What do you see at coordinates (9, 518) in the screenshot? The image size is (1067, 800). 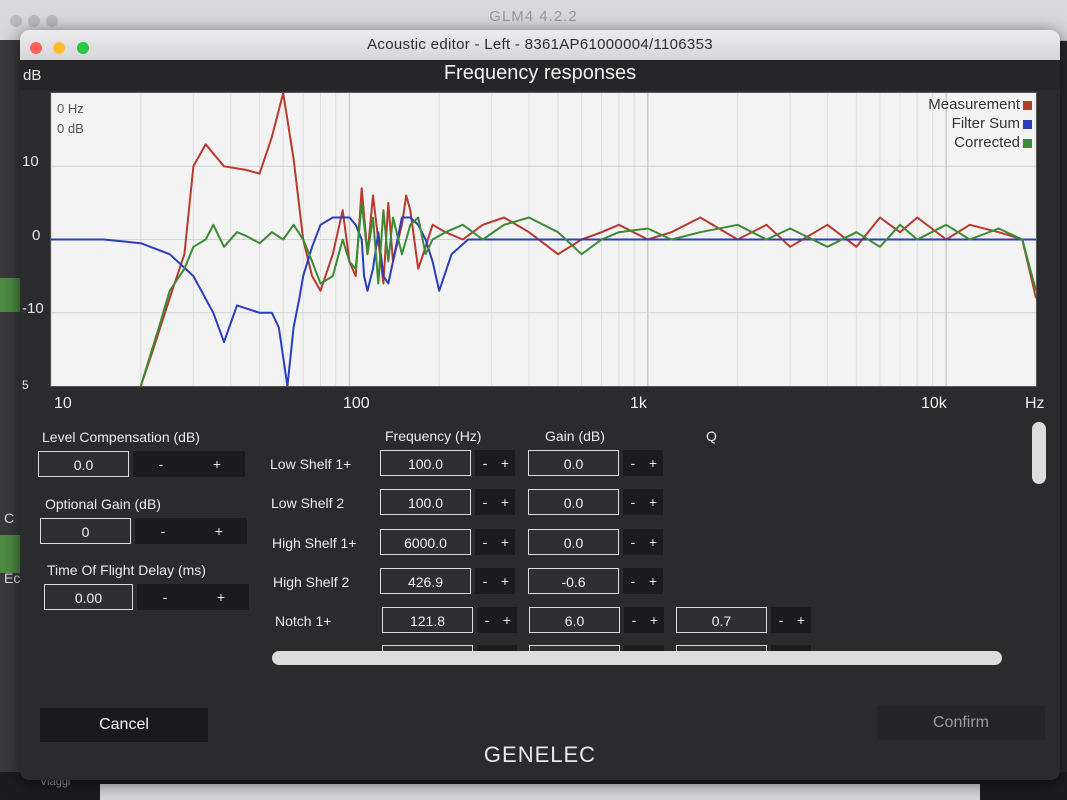 I see `background-label: C` at bounding box center [9, 518].